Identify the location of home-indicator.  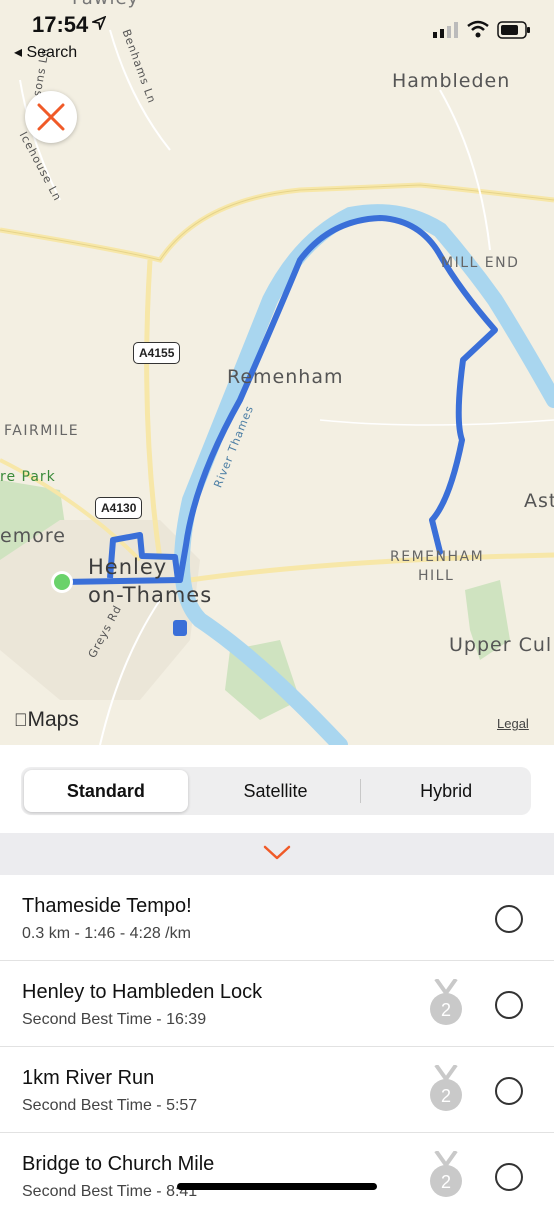
(277, 1186).